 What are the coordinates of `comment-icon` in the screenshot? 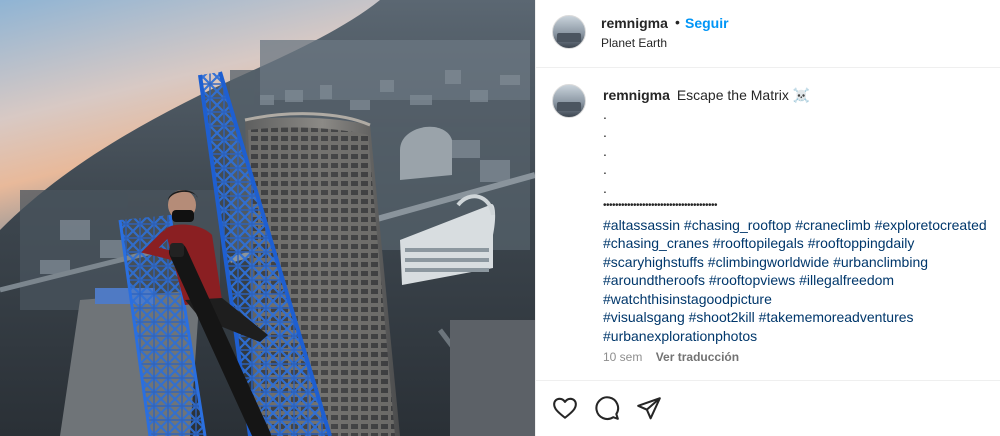 It's located at (607, 408).